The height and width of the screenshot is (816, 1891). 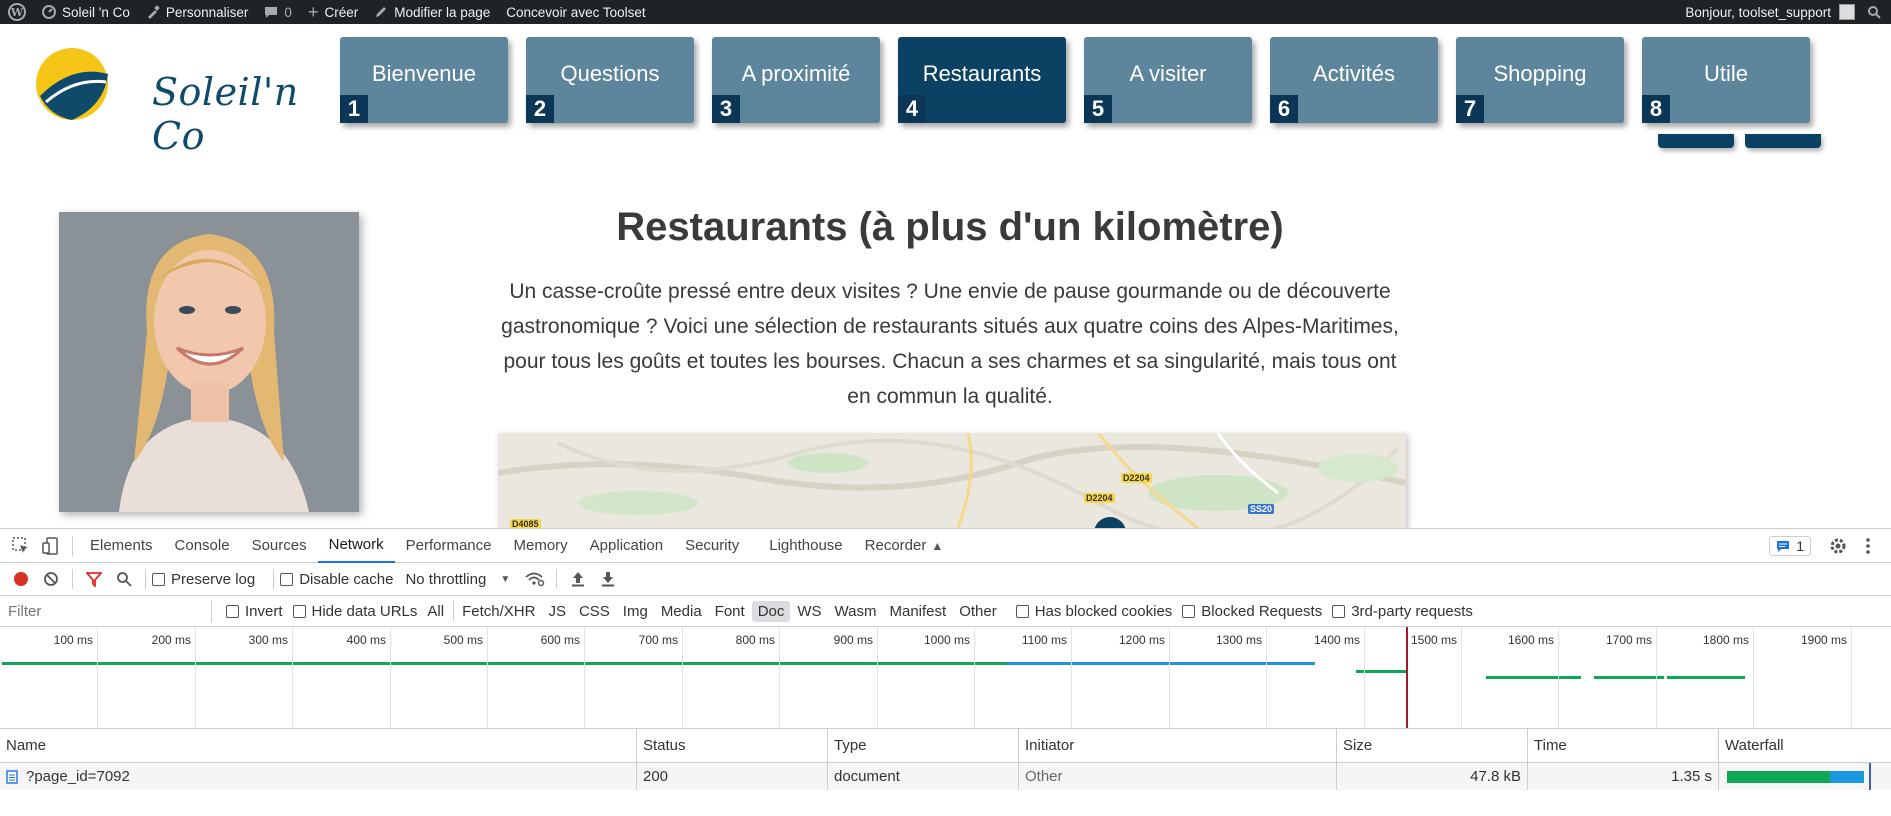 I want to click on nav-item-a-proximite: A proximité 3, so click(x=796, y=80).